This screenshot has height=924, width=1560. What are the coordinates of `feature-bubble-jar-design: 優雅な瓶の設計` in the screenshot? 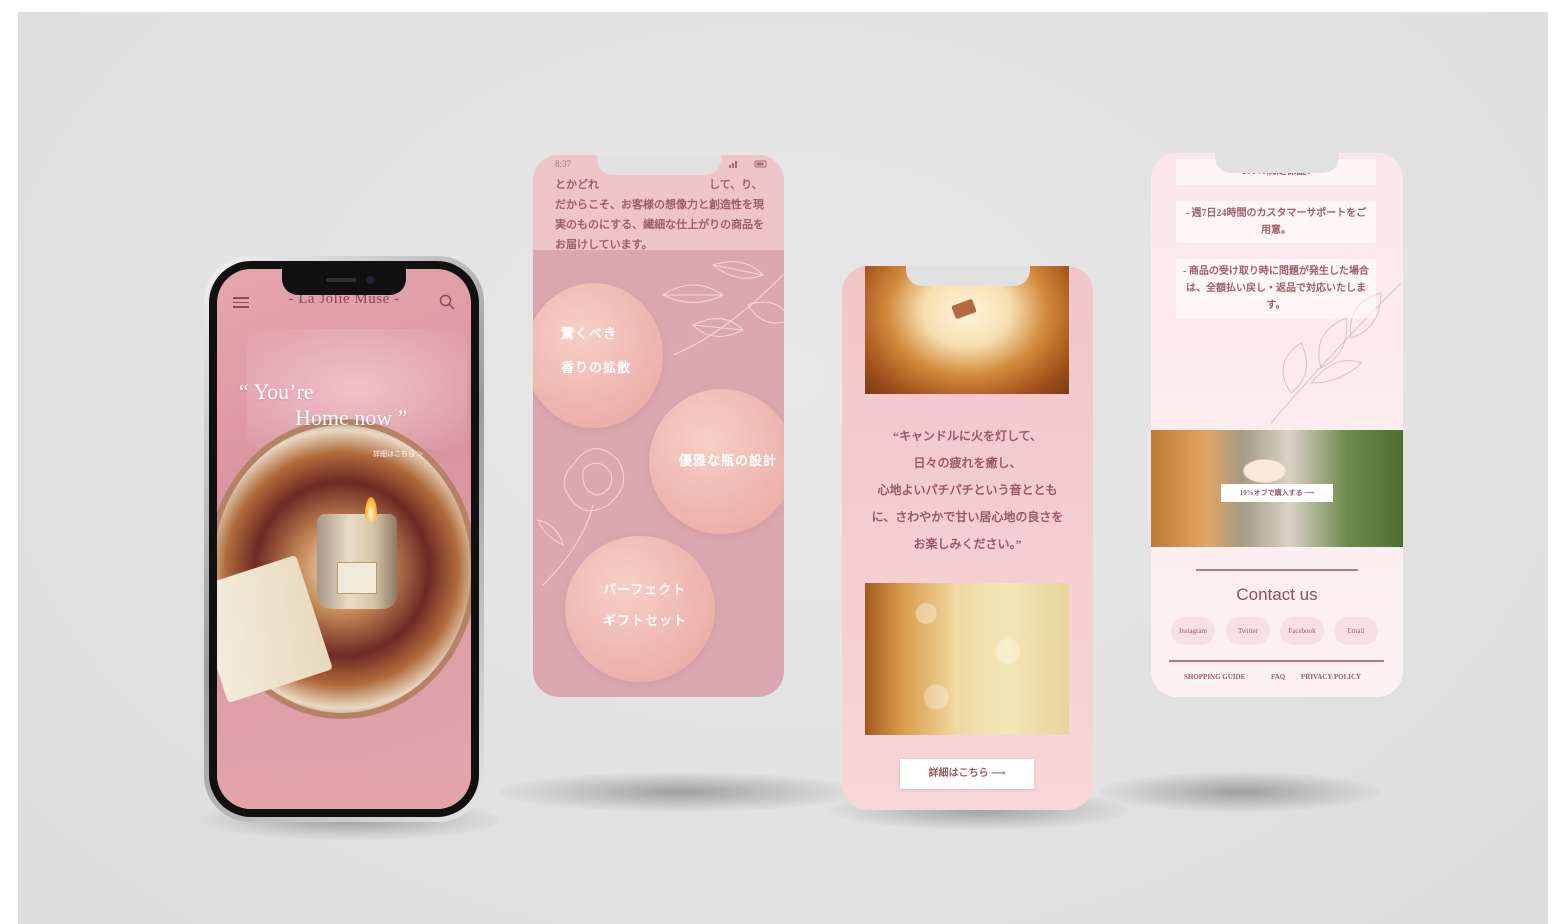 It's located at (716, 461).